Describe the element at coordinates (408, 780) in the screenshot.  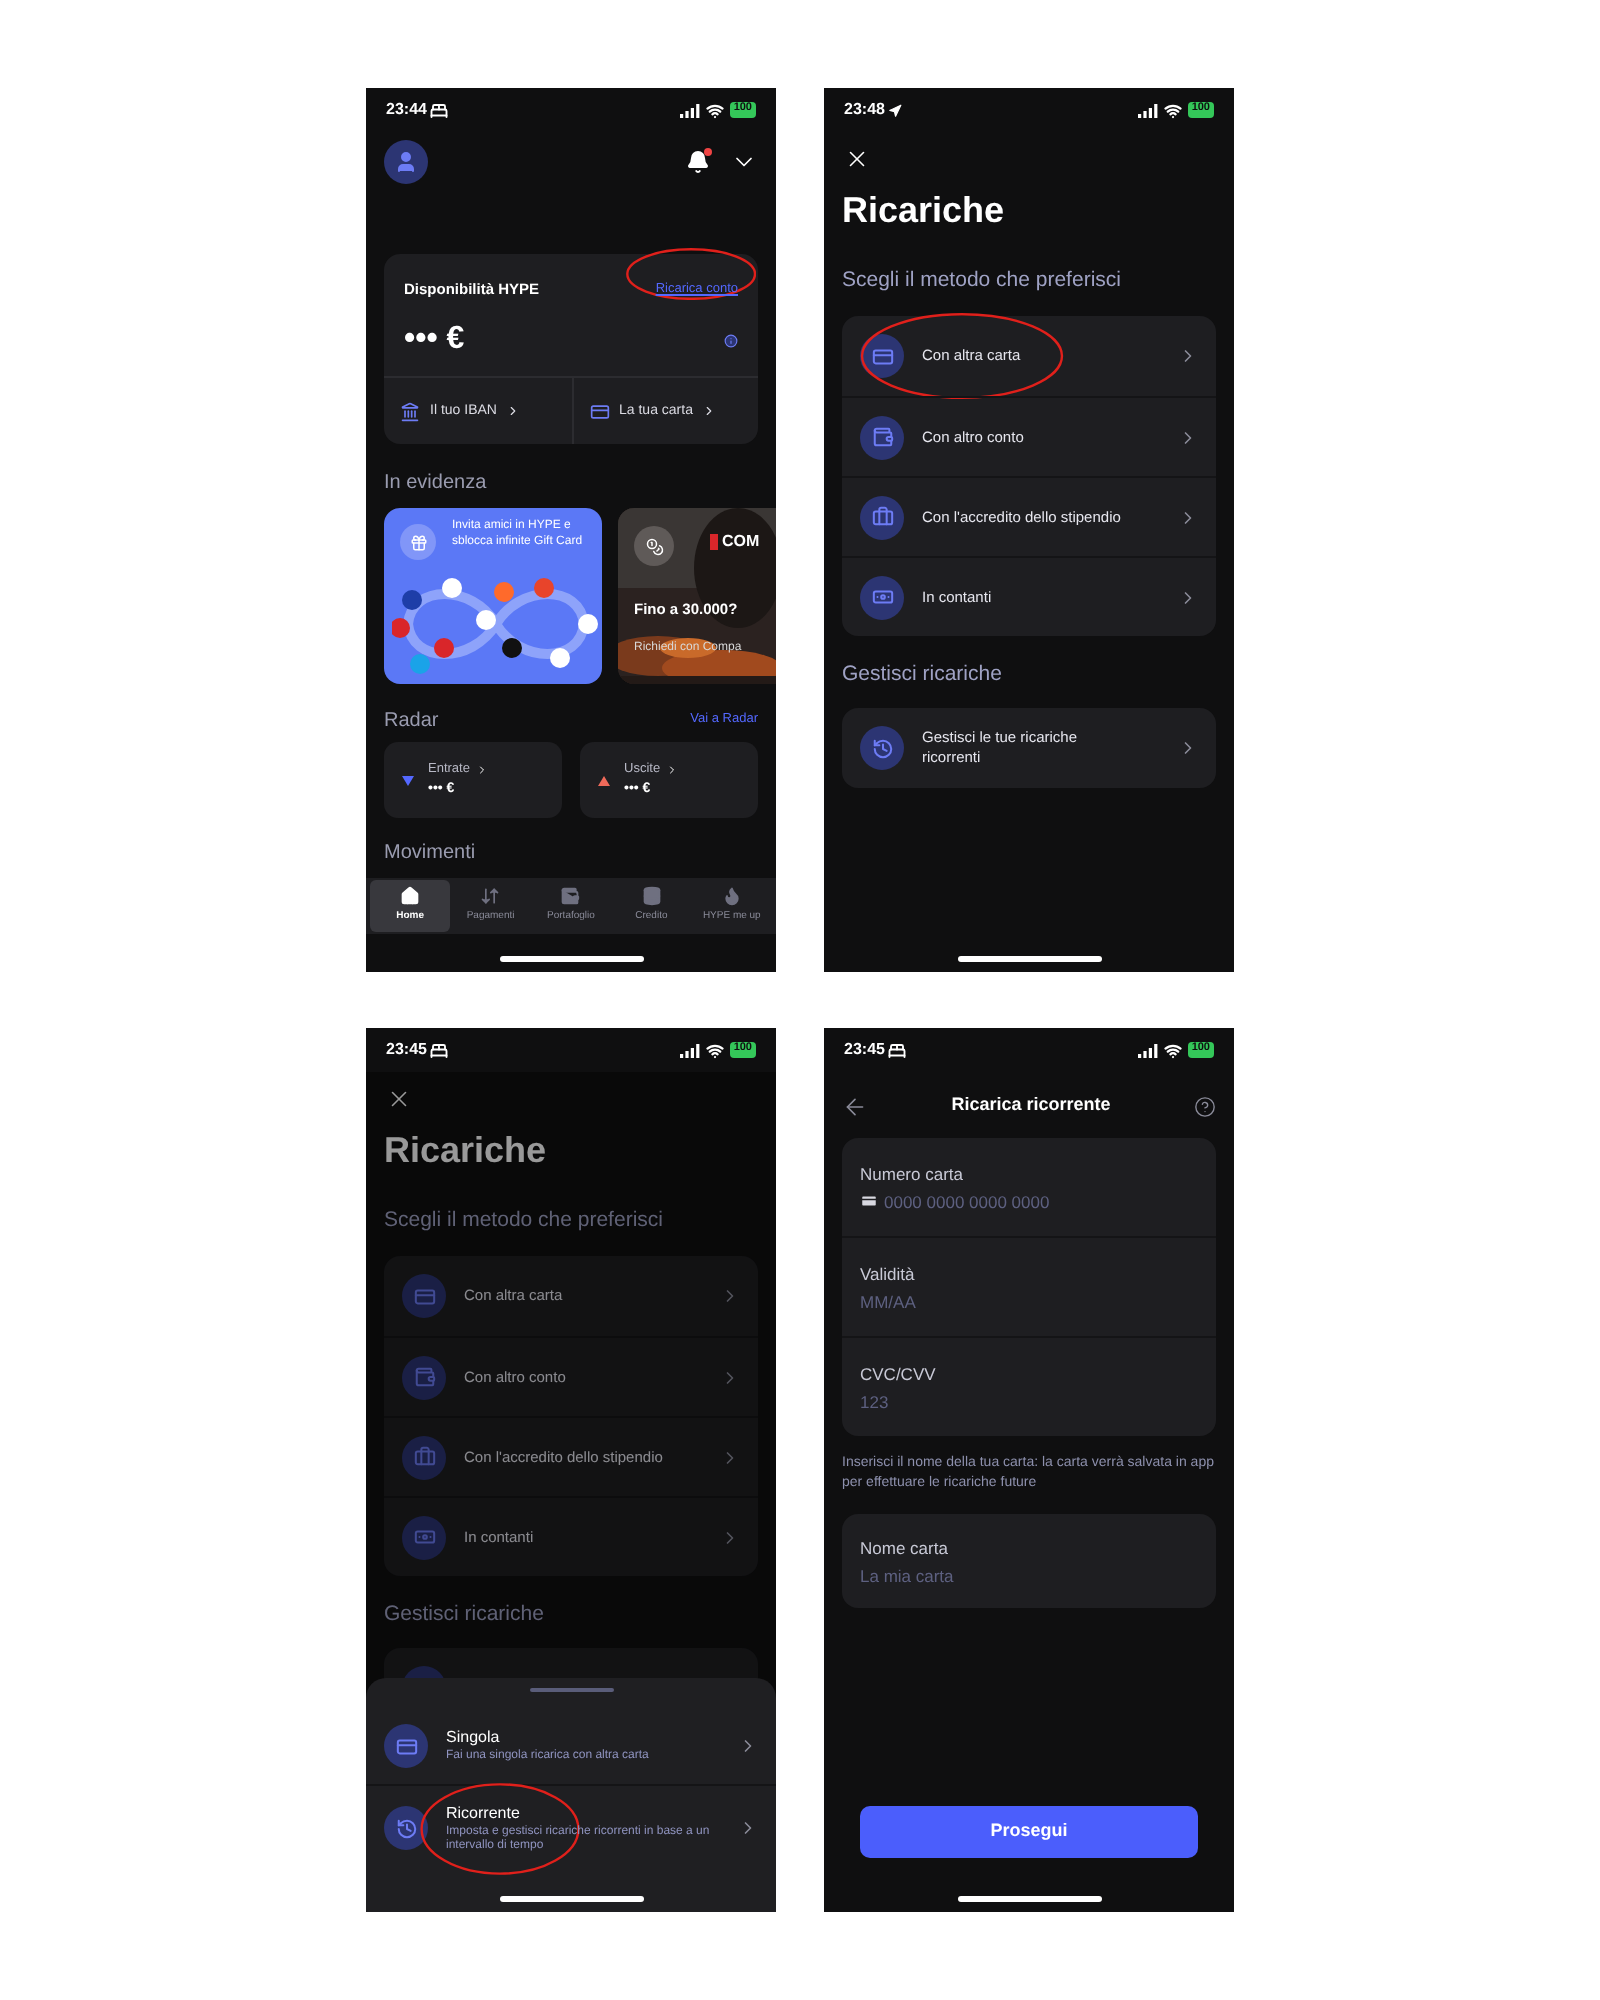
I see `down-triangle-icon` at that location.